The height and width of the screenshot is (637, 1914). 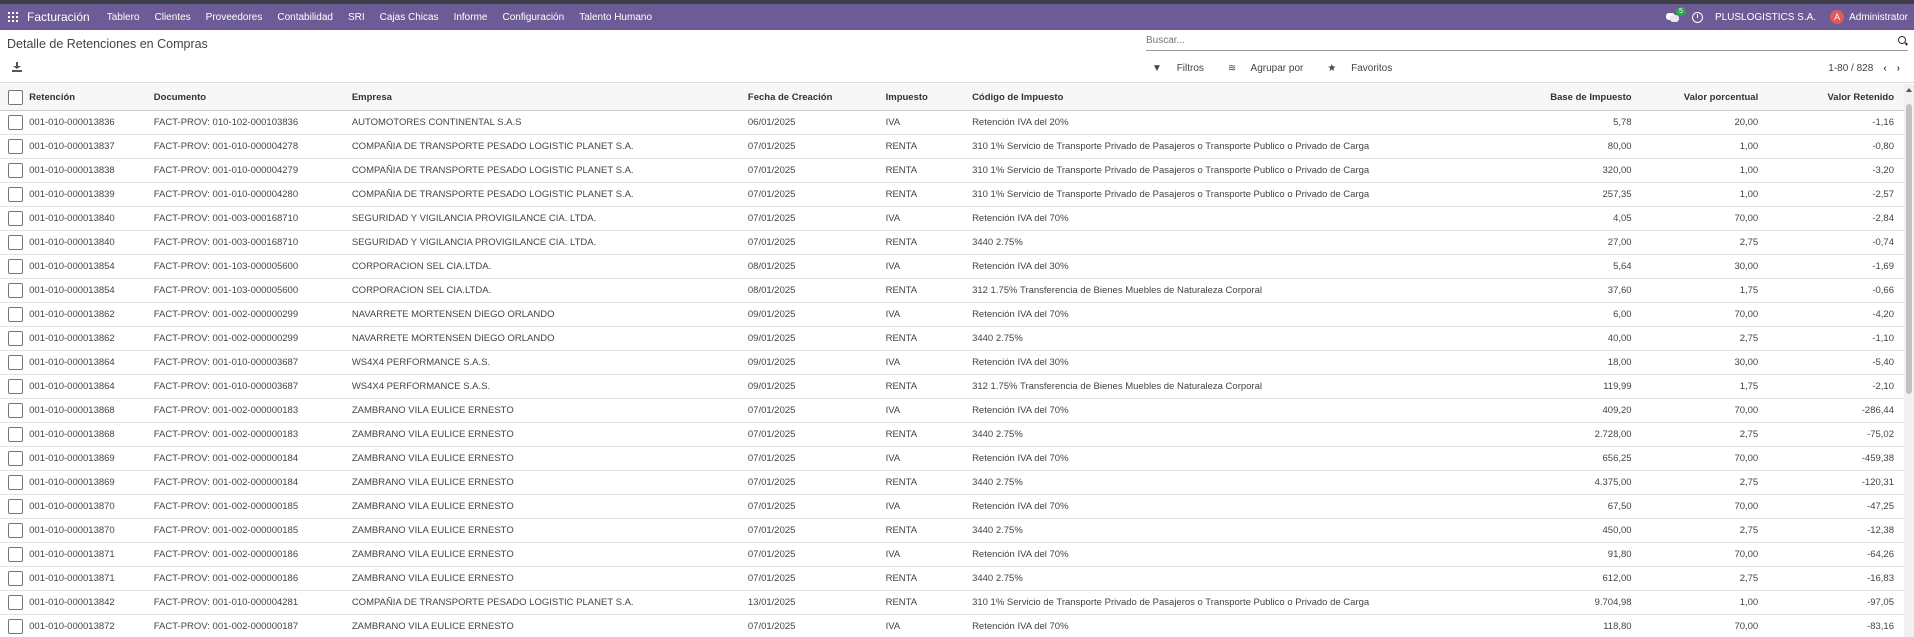 What do you see at coordinates (1836, 578) in the screenshot?
I see `cell-valor-retenido: -16,83` at bounding box center [1836, 578].